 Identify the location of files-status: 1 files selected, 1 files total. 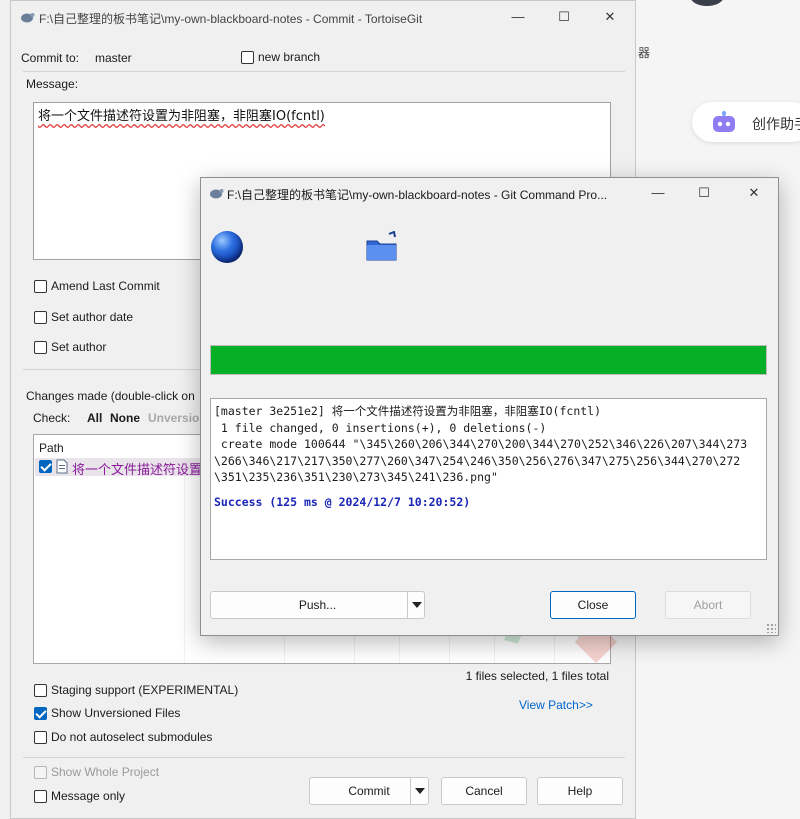
(537, 676).